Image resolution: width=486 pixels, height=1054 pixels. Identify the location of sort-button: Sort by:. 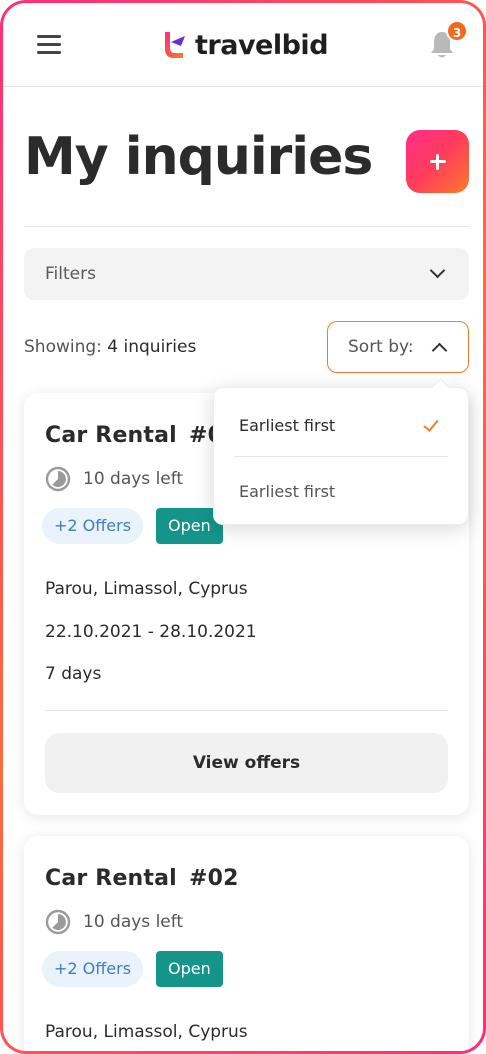
(398, 347).